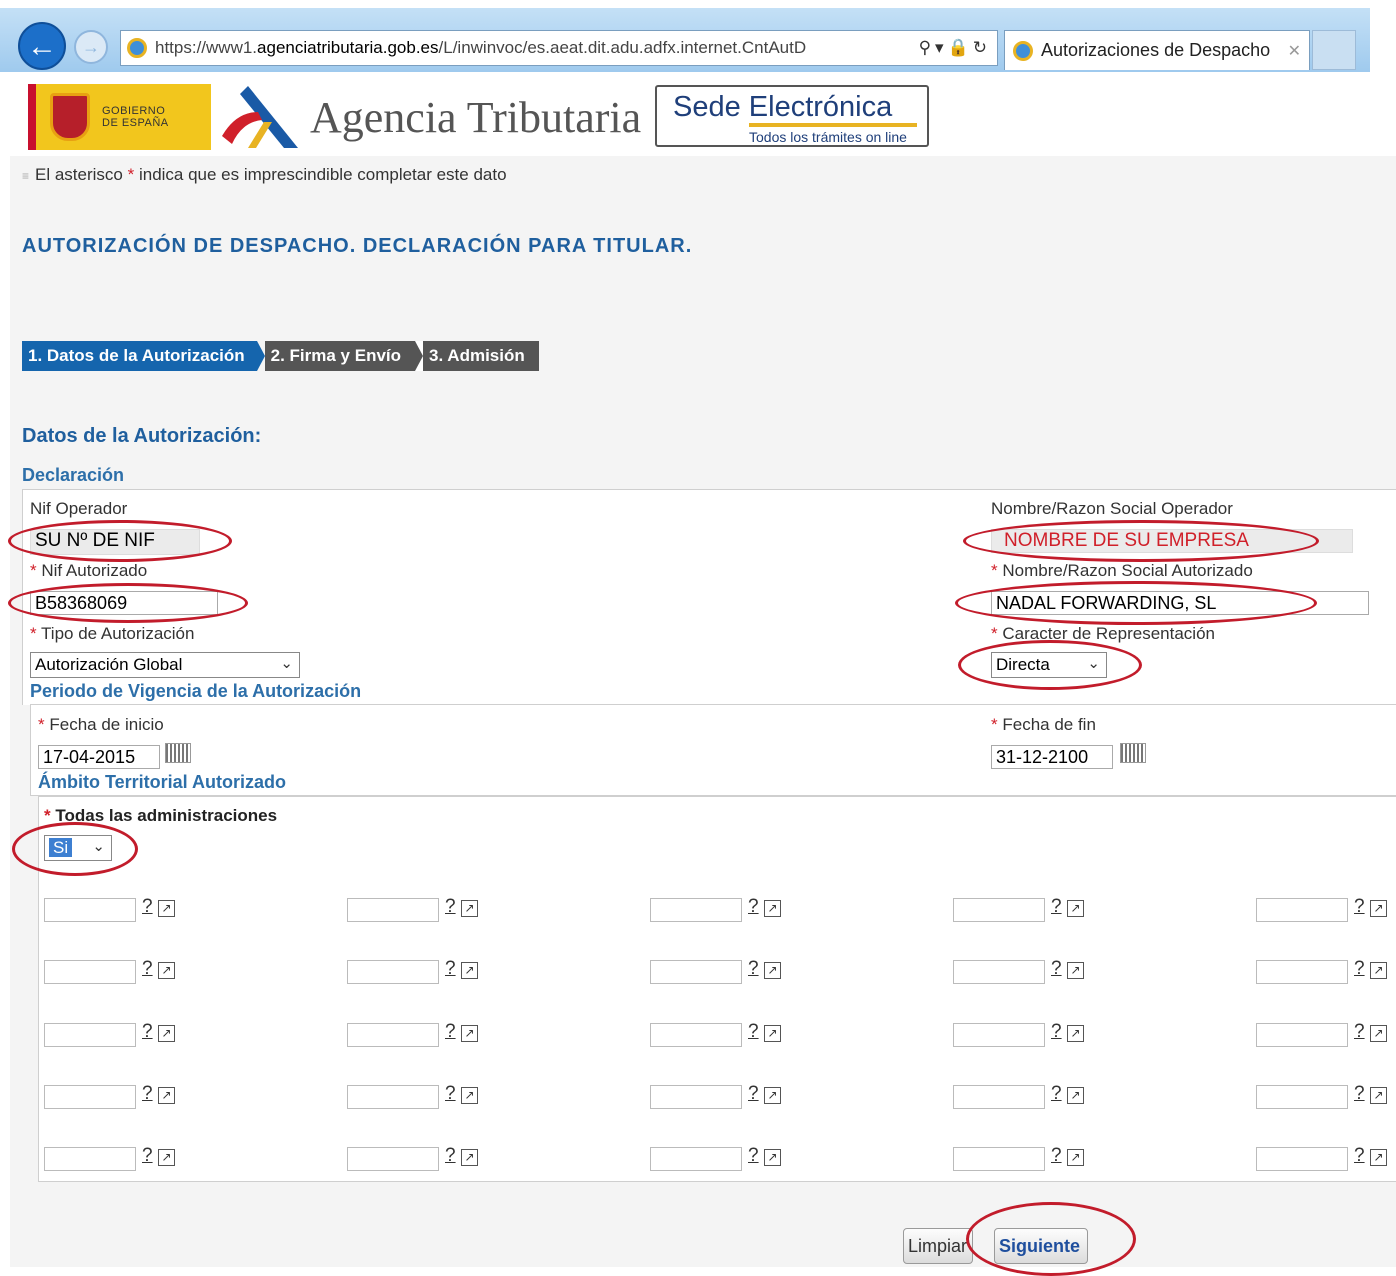 The width and height of the screenshot is (1396, 1276). I want to click on nif-autorizado-input: B58368069, so click(124, 603).